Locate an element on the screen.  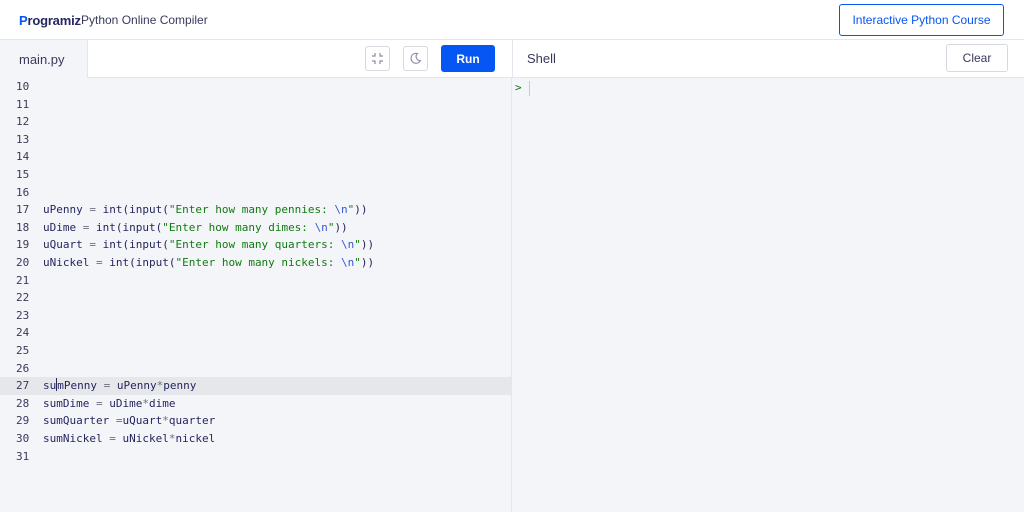
code-line: 23 is located at coordinates (255, 316).